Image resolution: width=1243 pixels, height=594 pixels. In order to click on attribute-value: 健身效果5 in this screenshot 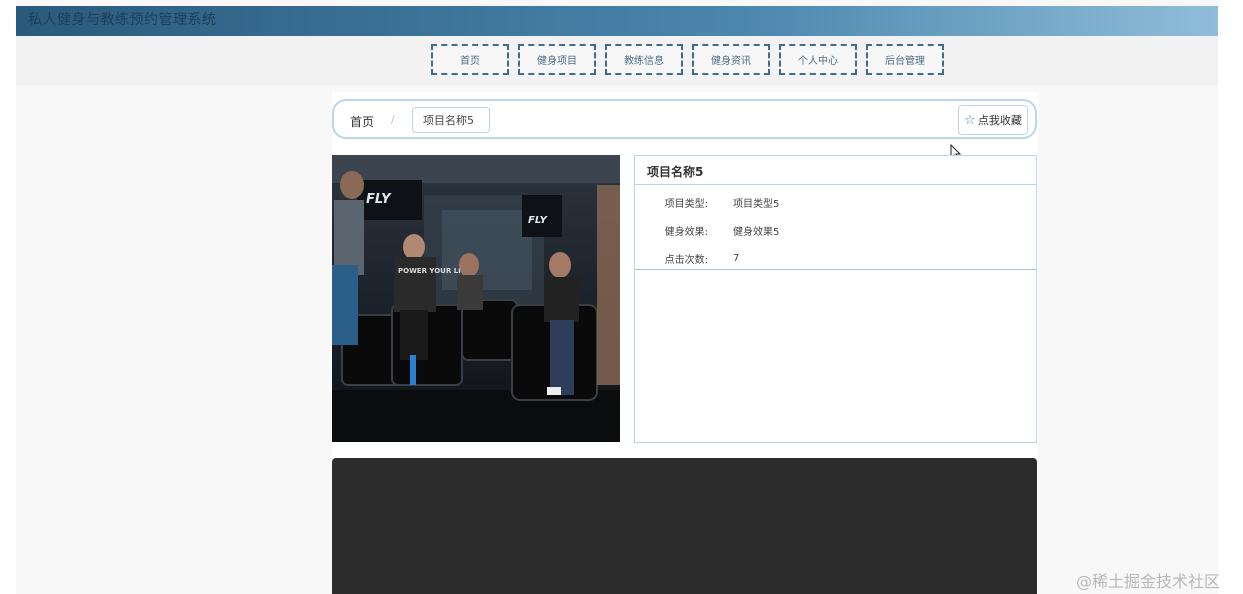, I will do `click(756, 232)`.